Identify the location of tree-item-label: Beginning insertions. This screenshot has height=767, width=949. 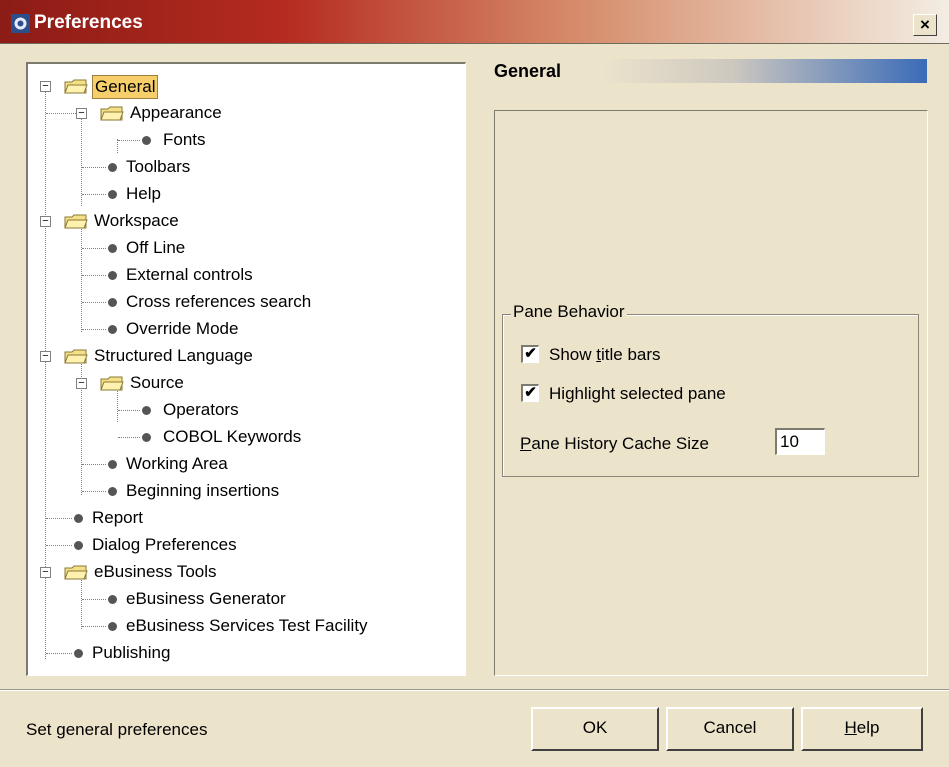
(203, 490).